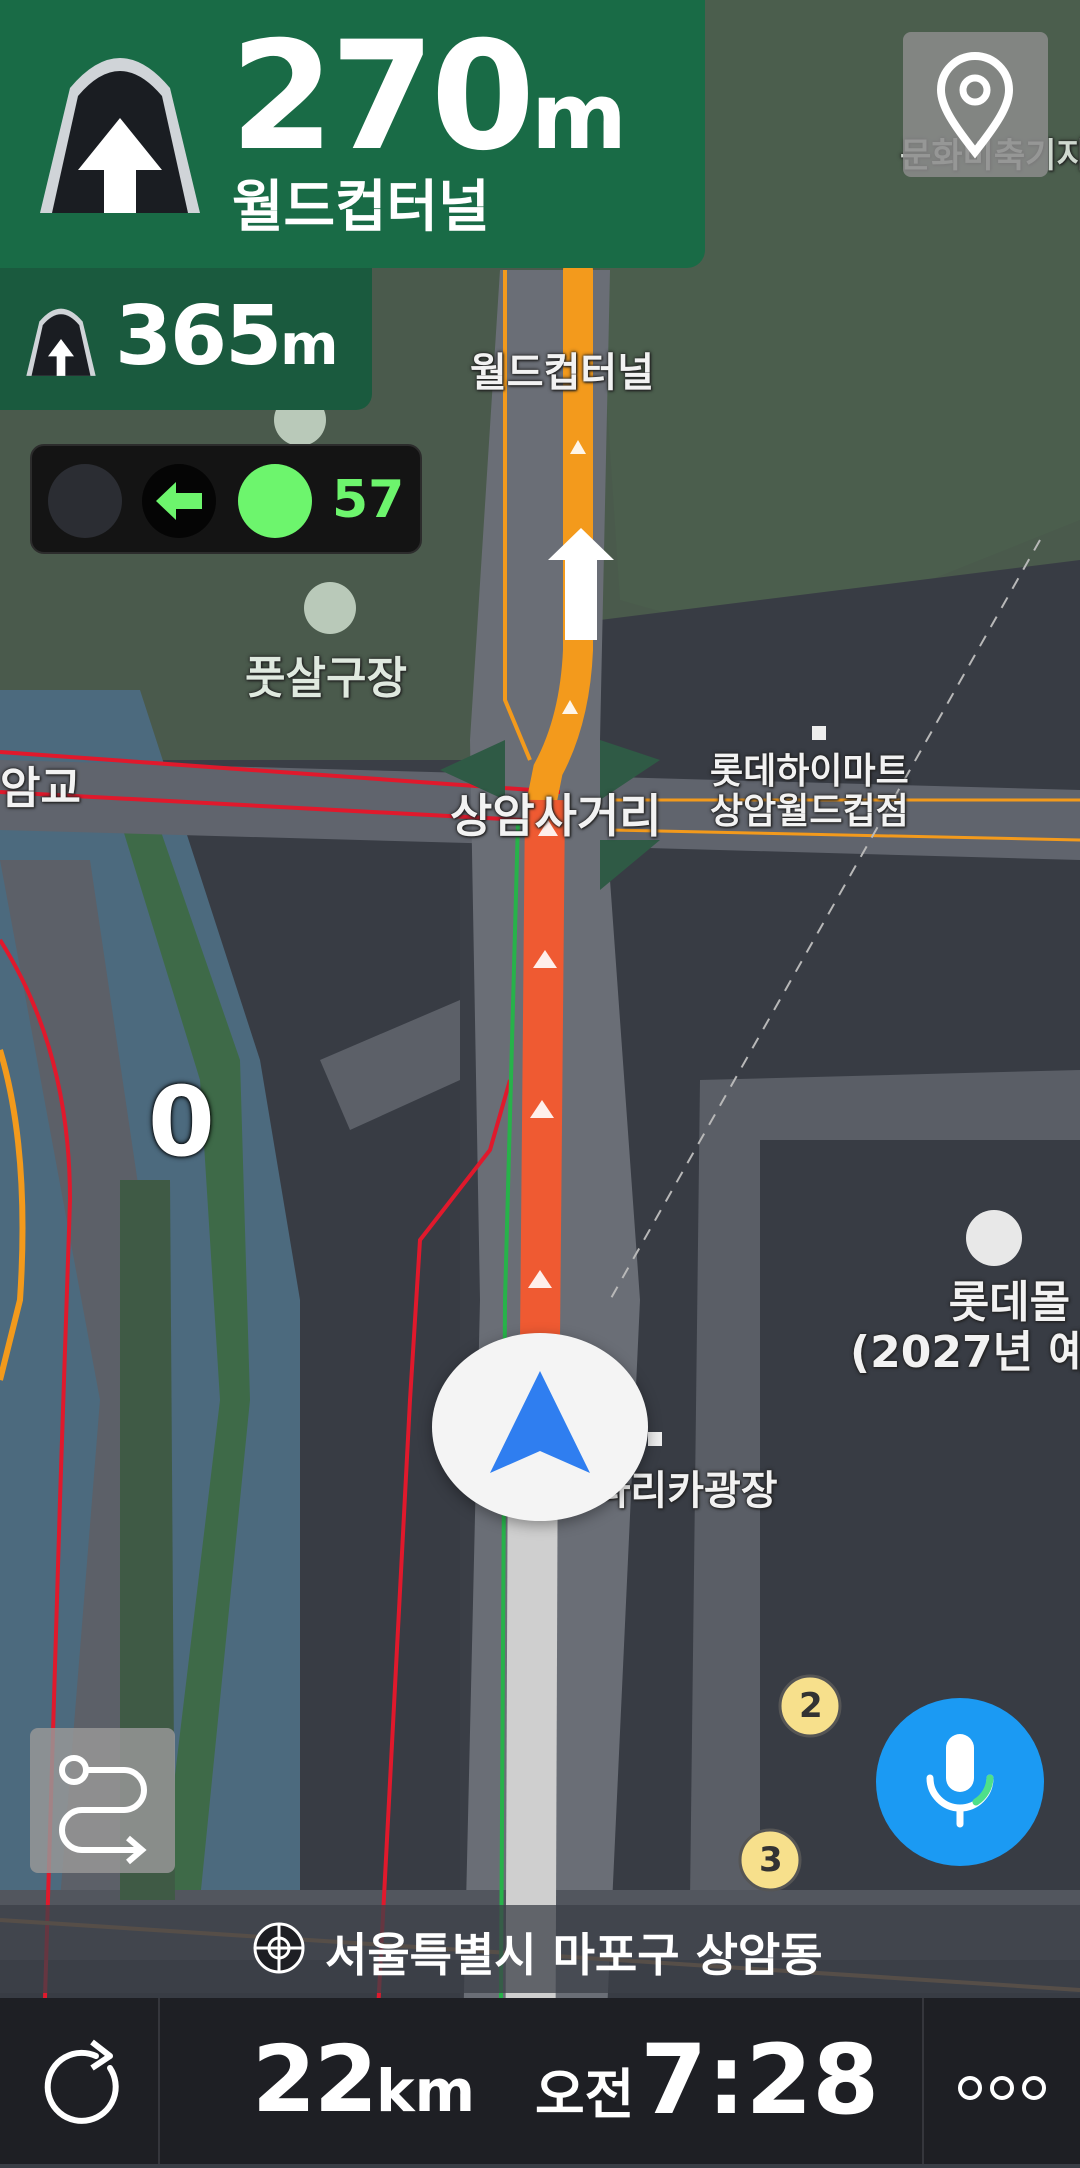 This screenshot has height=2168, width=1080. I want to click on map-label-tunnel: 월드컵터널, so click(562, 373).